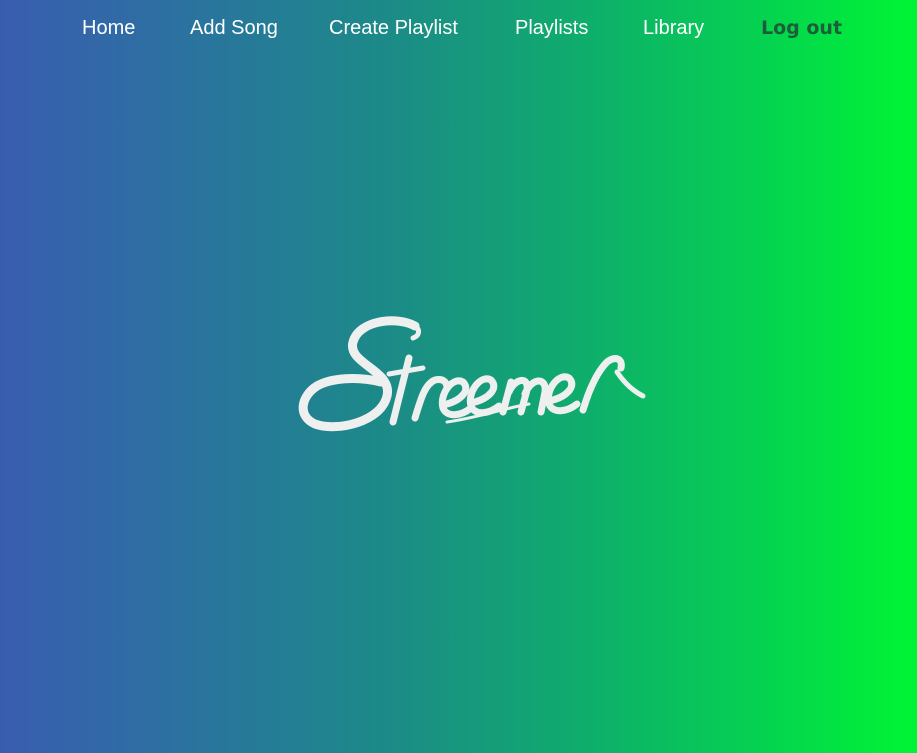  What do you see at coordinates (234, 28) in the screenshot?
I see `nav-add-song-link: Add Song` at bounding box center [234, 28].